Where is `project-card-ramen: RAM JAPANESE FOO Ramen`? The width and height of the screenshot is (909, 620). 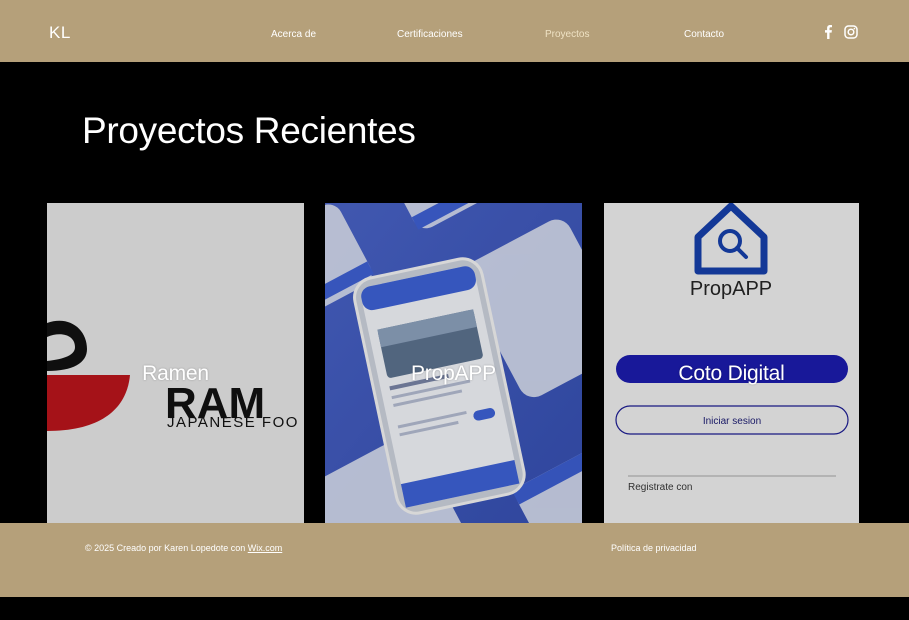
project-card-ramen: RAM JAPANESE FOO Ramen is located at coordinates (175, 363).